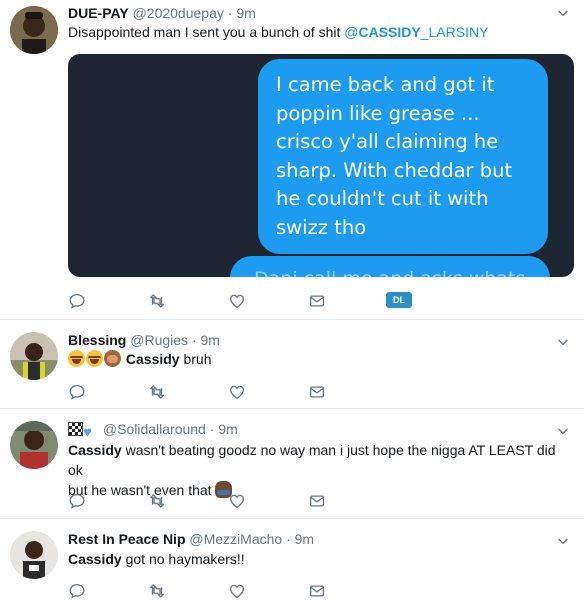 The height and width of the screenshot is (602, 584). Describe the element at coordinates (454, 32) in the screenshot. I see `mention-rest: _LARSINY` at that location.